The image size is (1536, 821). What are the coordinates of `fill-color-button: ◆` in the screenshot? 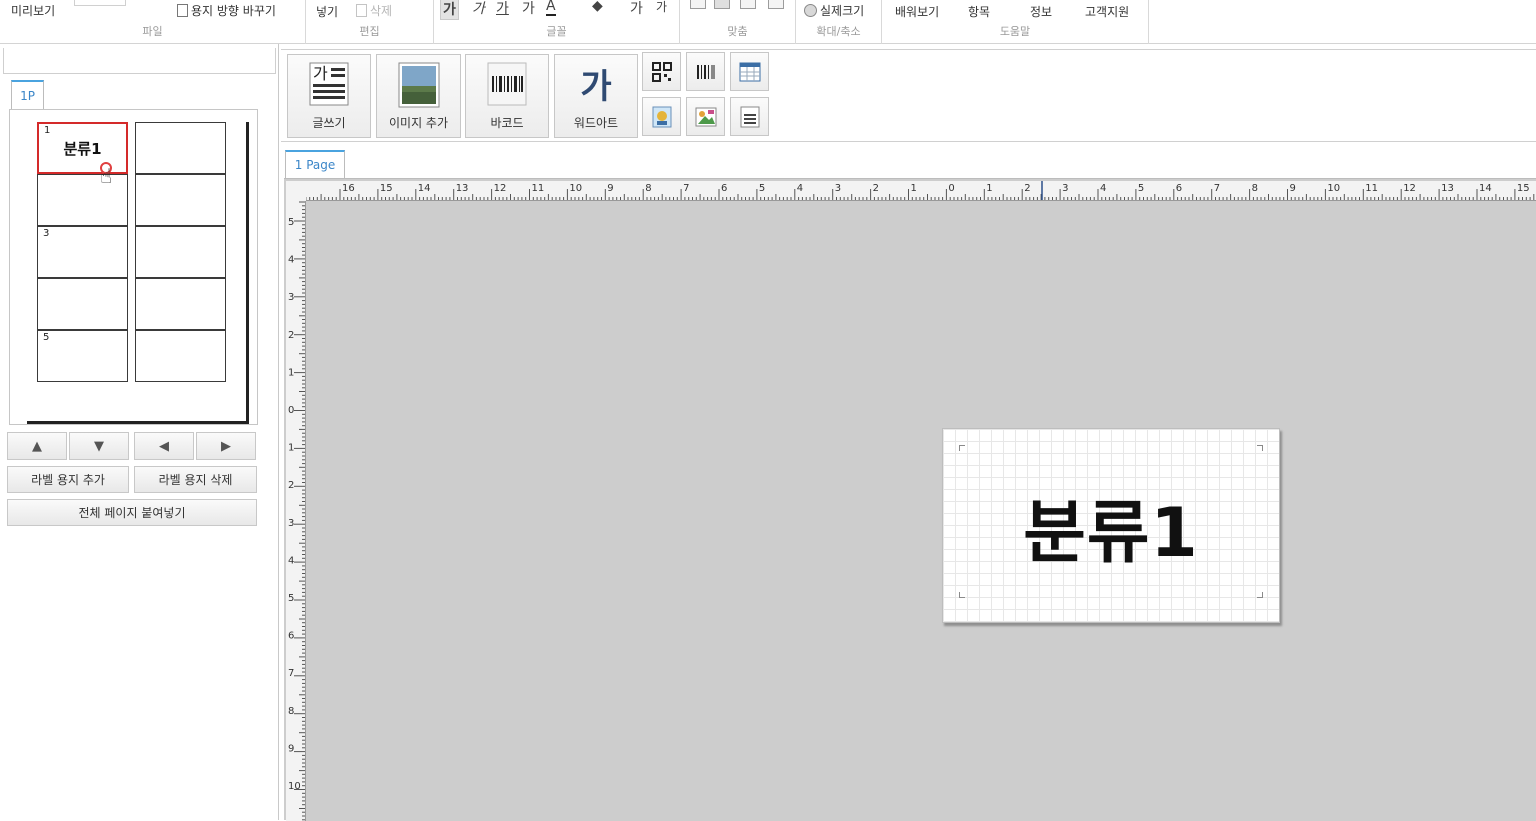 It's located at (597, 7).